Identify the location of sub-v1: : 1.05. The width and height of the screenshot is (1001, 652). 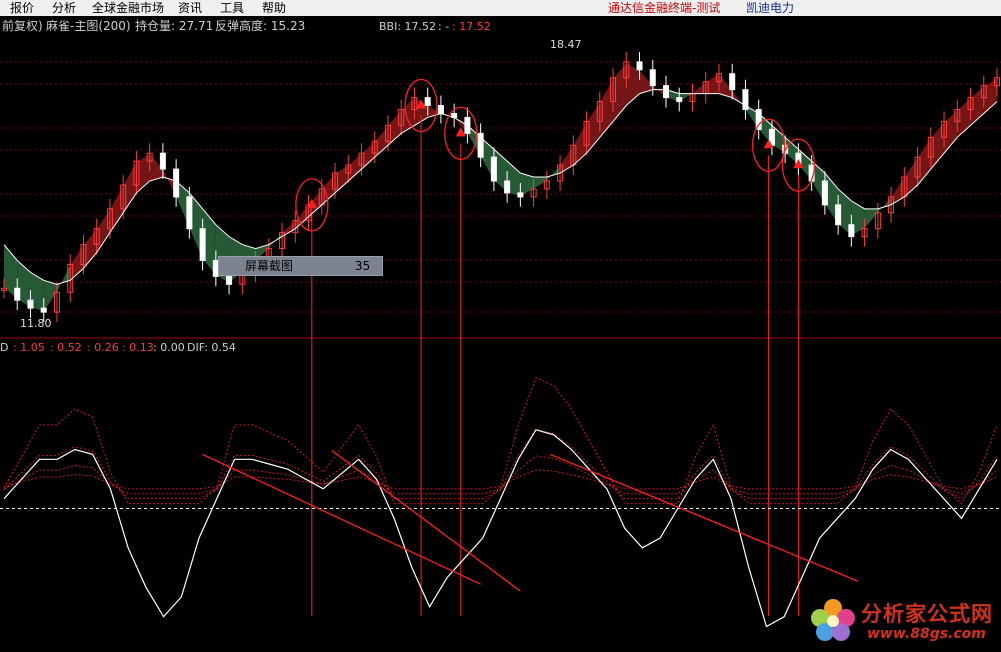
(29, 347).